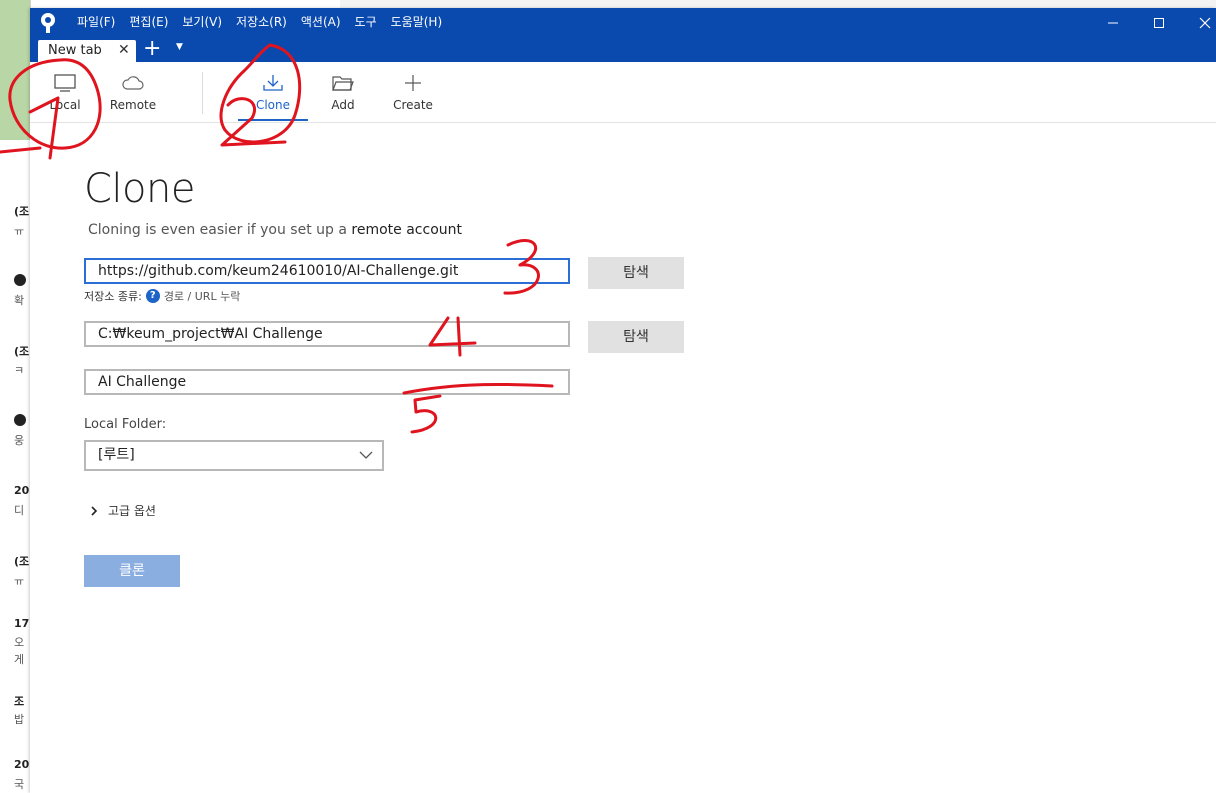  I want to click on toolbar-remote-label: Remote, so click(133, 105).